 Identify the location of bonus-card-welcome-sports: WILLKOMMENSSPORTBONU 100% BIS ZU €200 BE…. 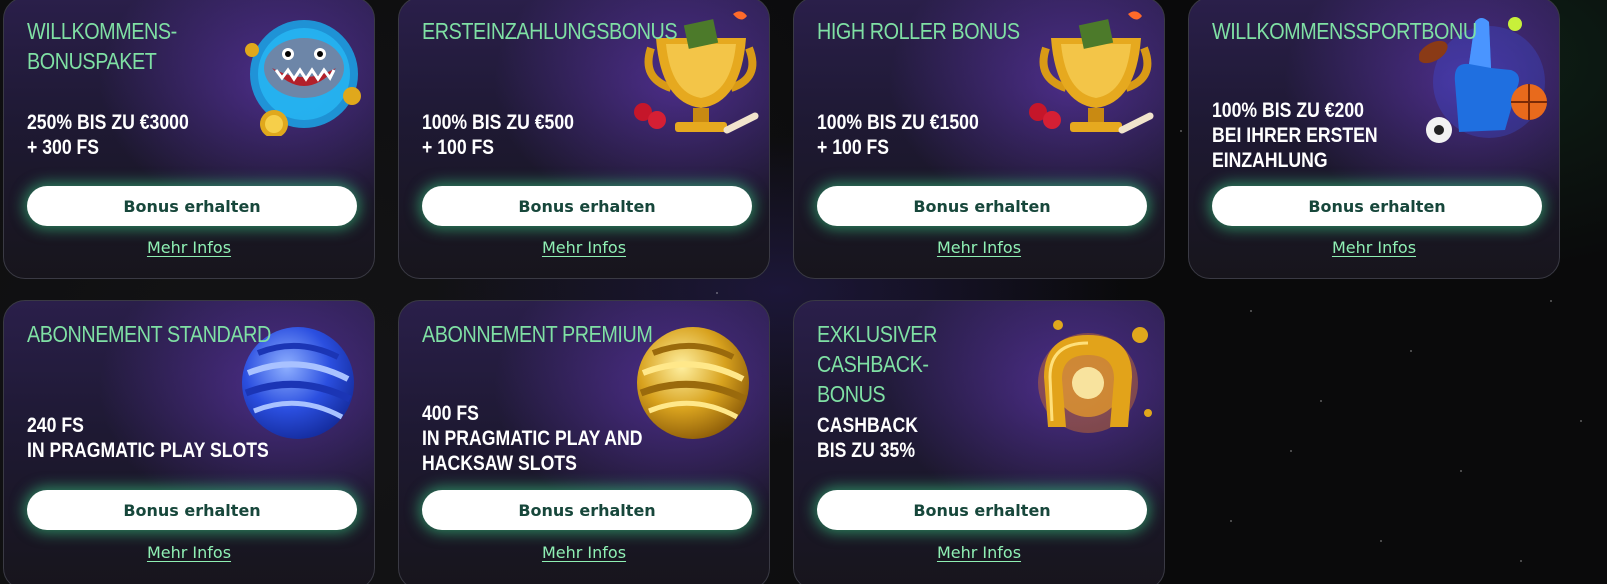
(1374, 139).